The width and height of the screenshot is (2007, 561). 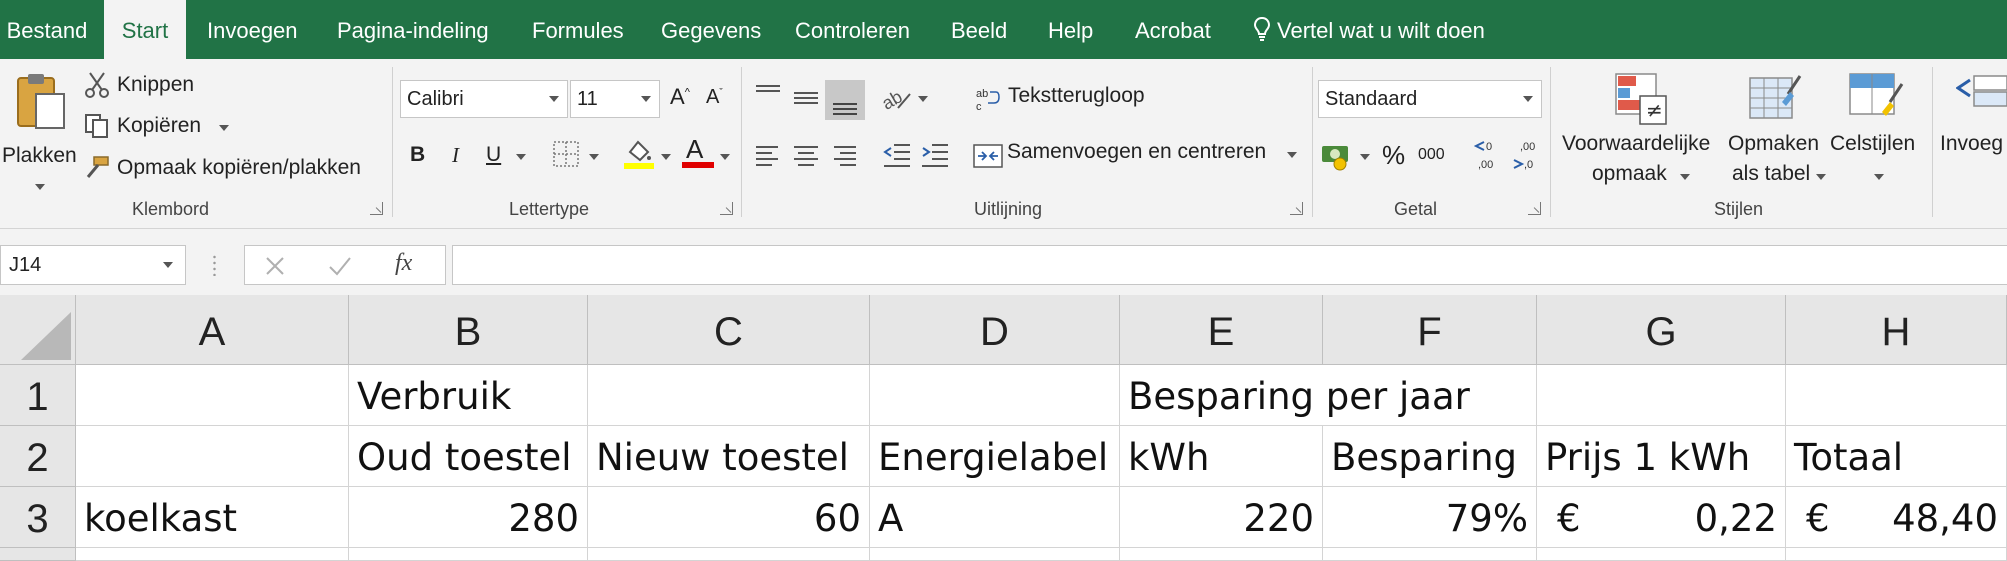 I want to click on accounting-format-icon, so click(x=1337, y=156).